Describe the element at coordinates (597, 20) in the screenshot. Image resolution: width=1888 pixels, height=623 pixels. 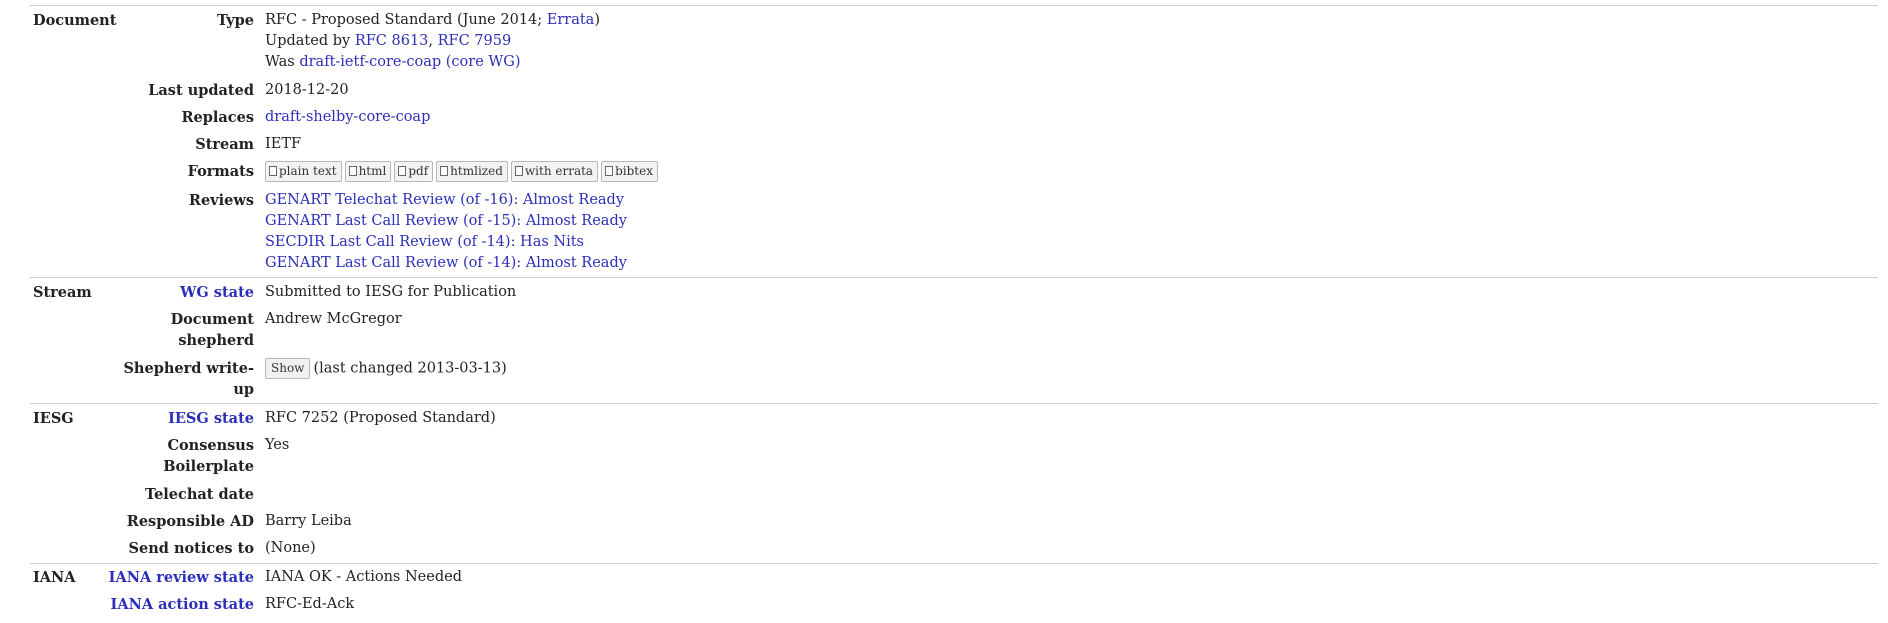
I see `type-suffix: )` at that location.